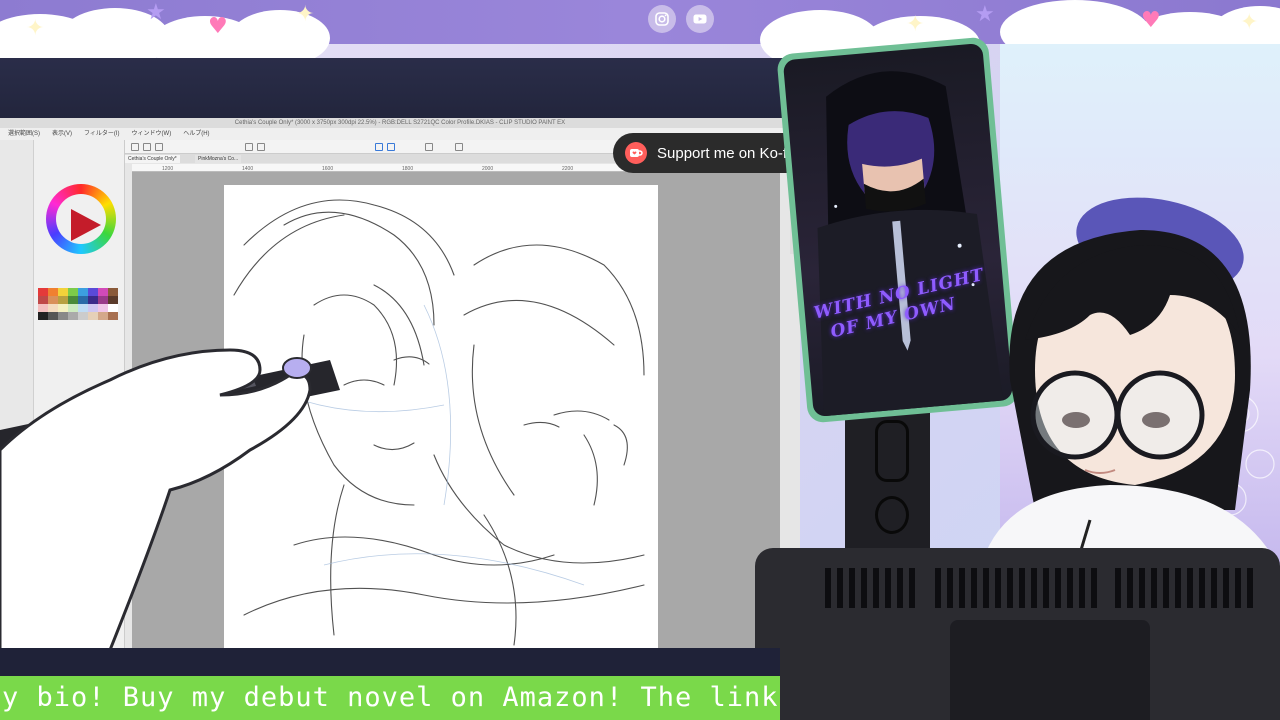 Image resolution: width=1280 pixels, height=720 pixels. What do you see at coordinates (261, 147) in the screenshot?
I see `redo-icon` at bounding box center [261, 147].